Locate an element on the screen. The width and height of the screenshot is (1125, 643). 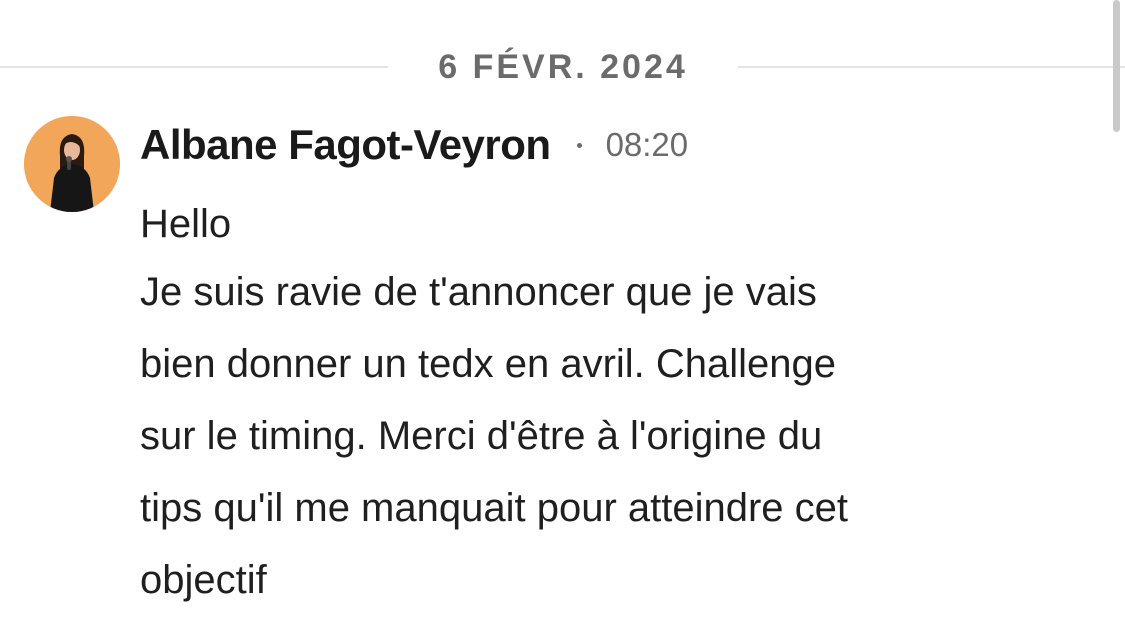
divider-line-left is located at coordinates (194, 67).